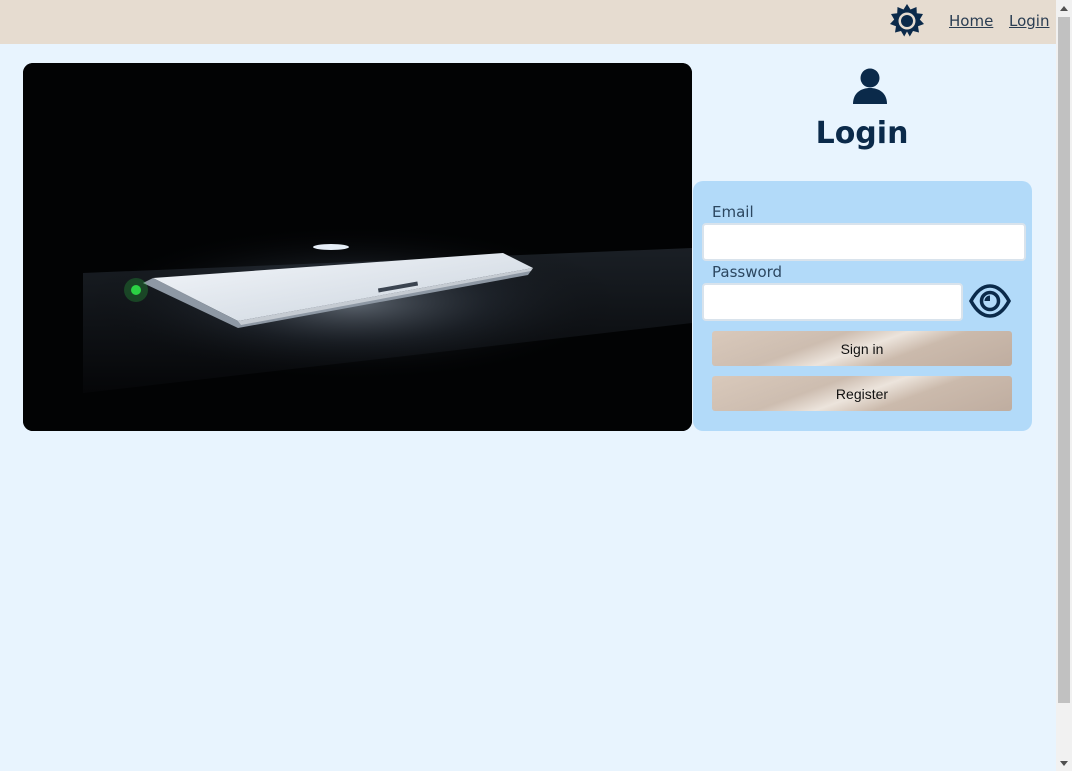  Describe the element at coordinates (862, 133) in the screenshot. I see `page-title: Login` at that location.